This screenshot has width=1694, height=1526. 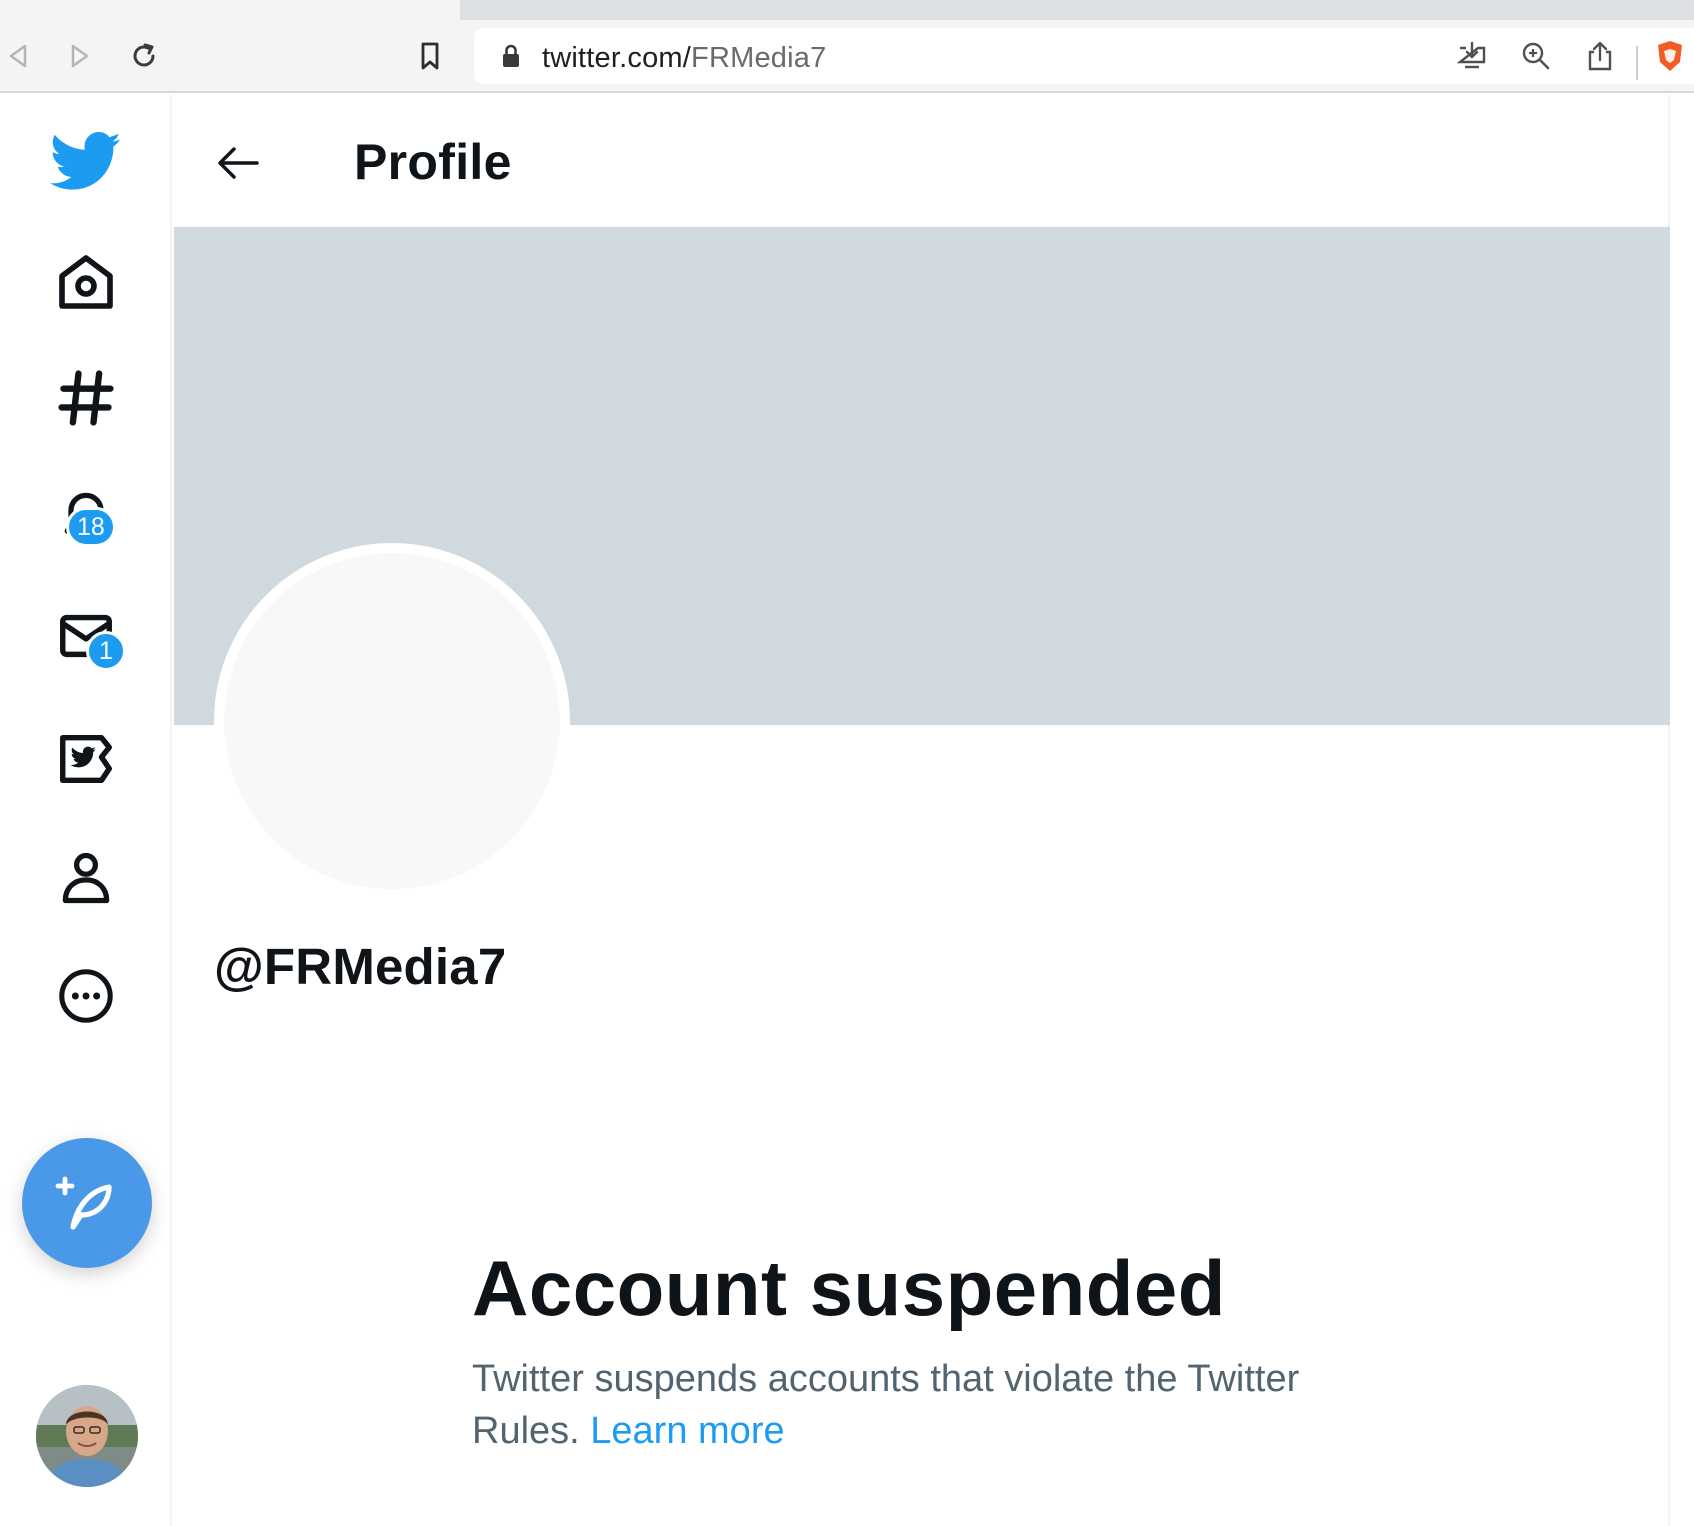 I want to click on install-icon, so click(x=1472, y=56).